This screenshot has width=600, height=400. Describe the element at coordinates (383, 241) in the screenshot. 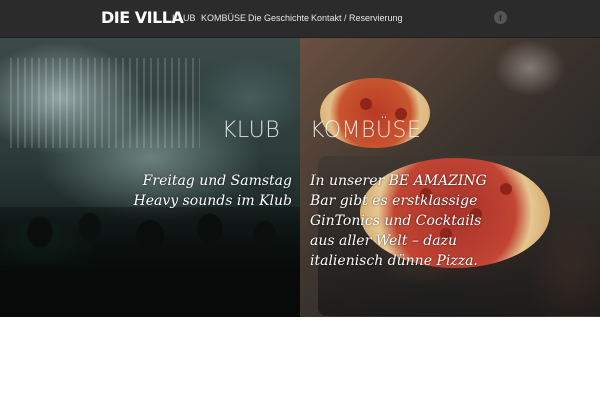

I see `kombuese-tagline-line: aus aller Welt – dazu` at that location.